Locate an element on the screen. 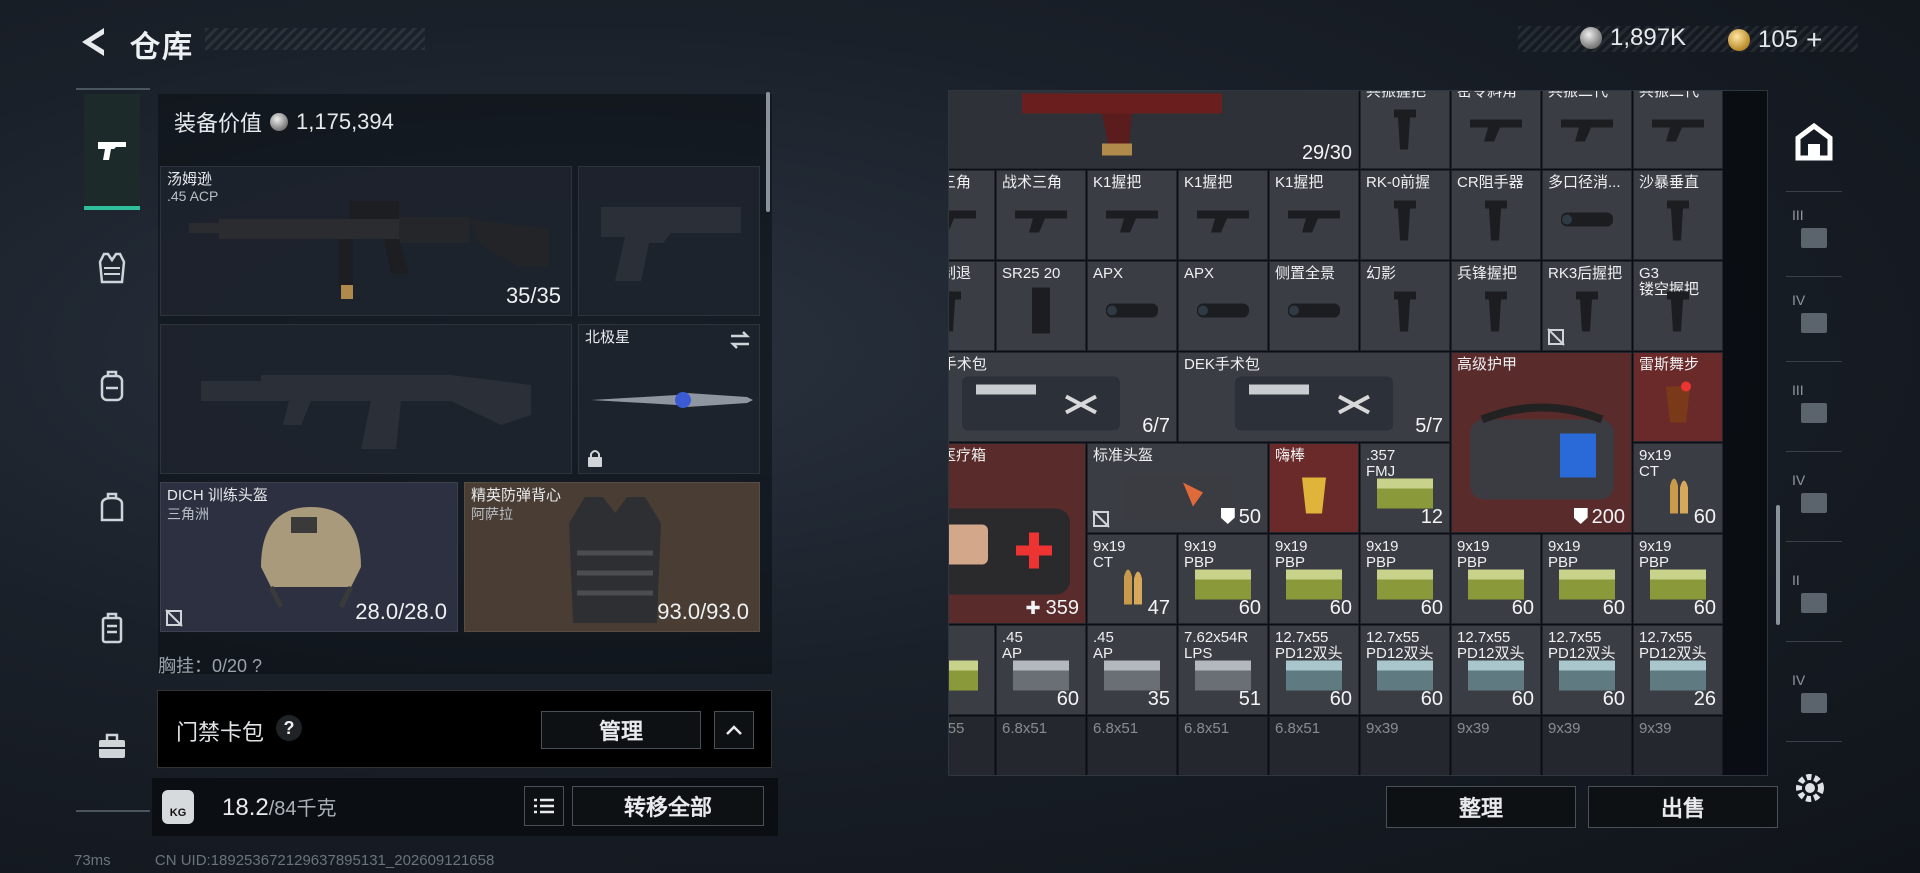 This screenshot has width=1920, height=873. back-arrow-icon is located at coordinates (94, 42).